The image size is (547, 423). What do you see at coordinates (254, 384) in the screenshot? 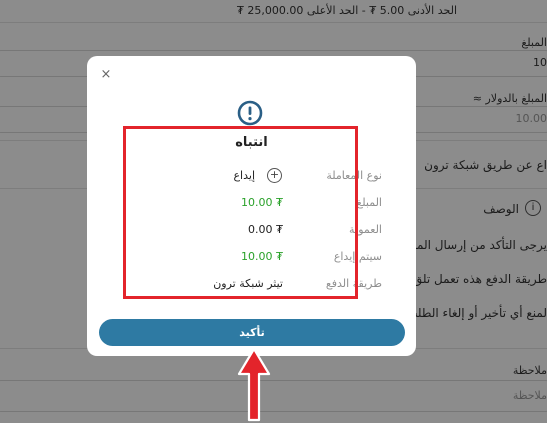
I see `red-arrow-icon` at bounding box center [254, 384].